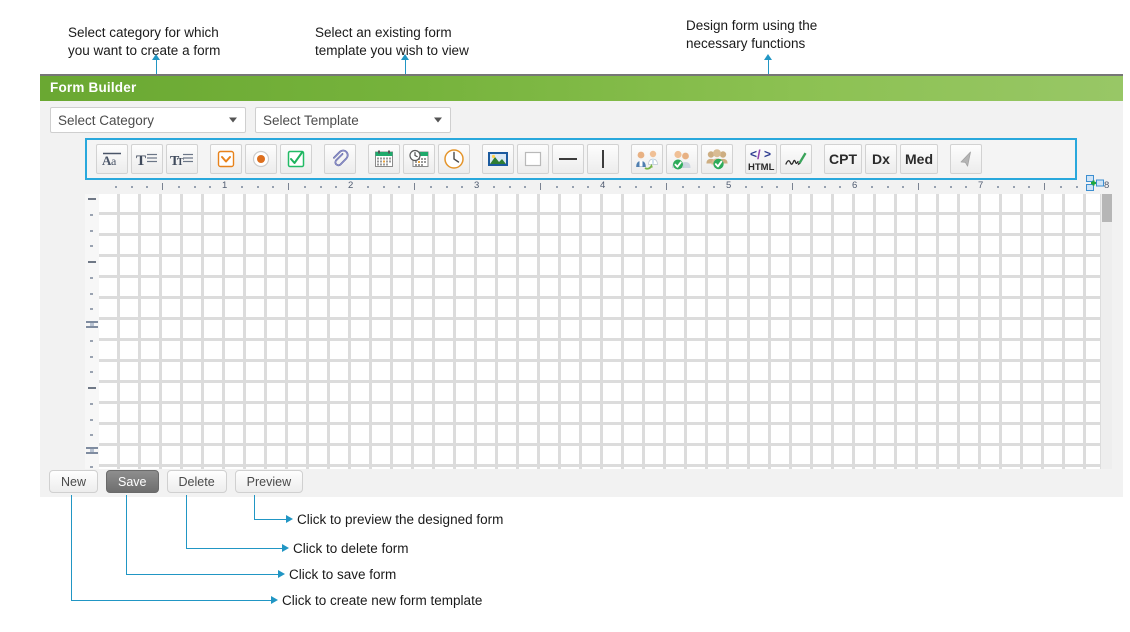 This screenshot has height=632, width=1130. Describe the element at coordinates (281, 574) in the screenshot. I see `annotation-arrow-save` at that location.